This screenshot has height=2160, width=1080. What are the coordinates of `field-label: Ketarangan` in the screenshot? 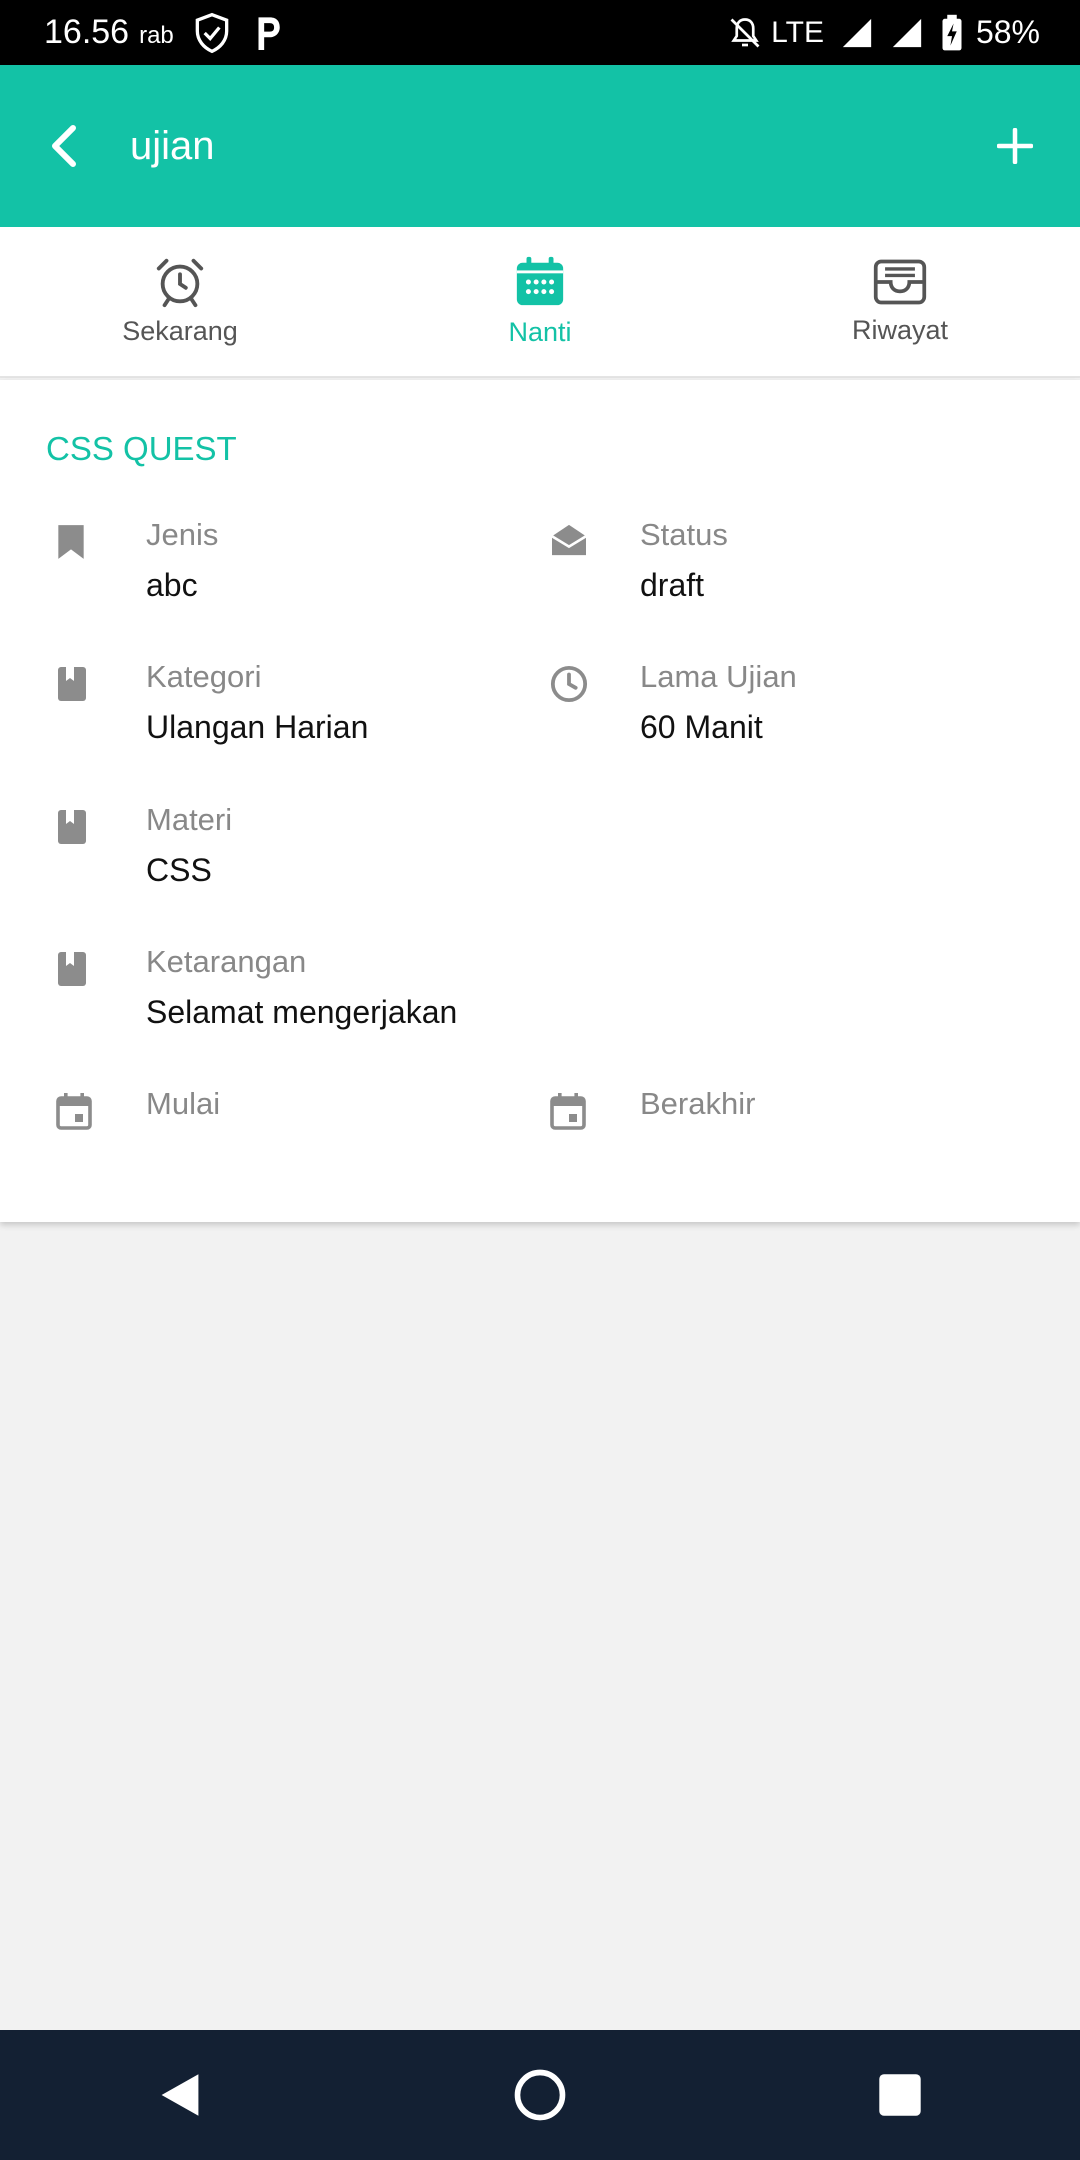 It's located at (226, 961).